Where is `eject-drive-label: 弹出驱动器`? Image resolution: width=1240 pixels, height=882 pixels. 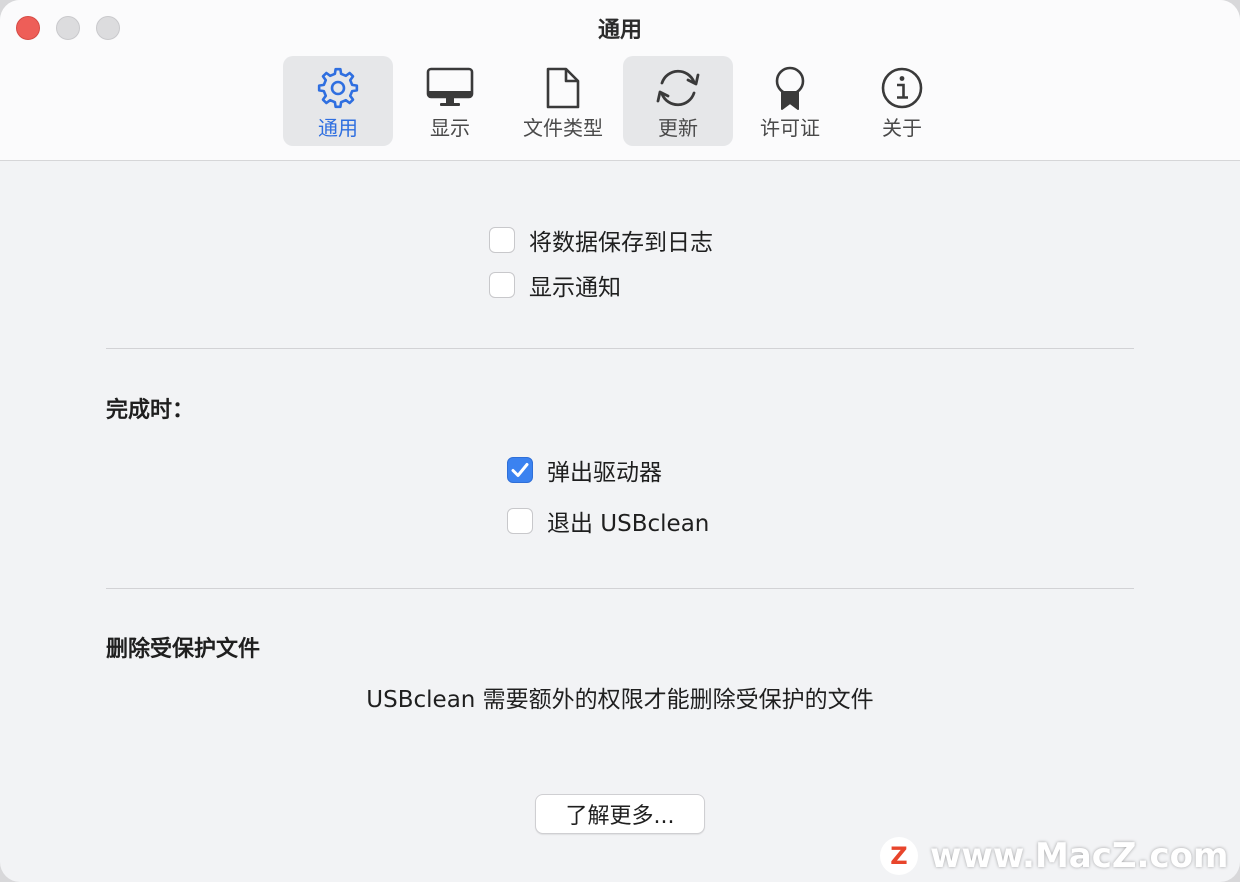 eject-drive-label: 弹出驱动器 is located at coordinates (604, 473).